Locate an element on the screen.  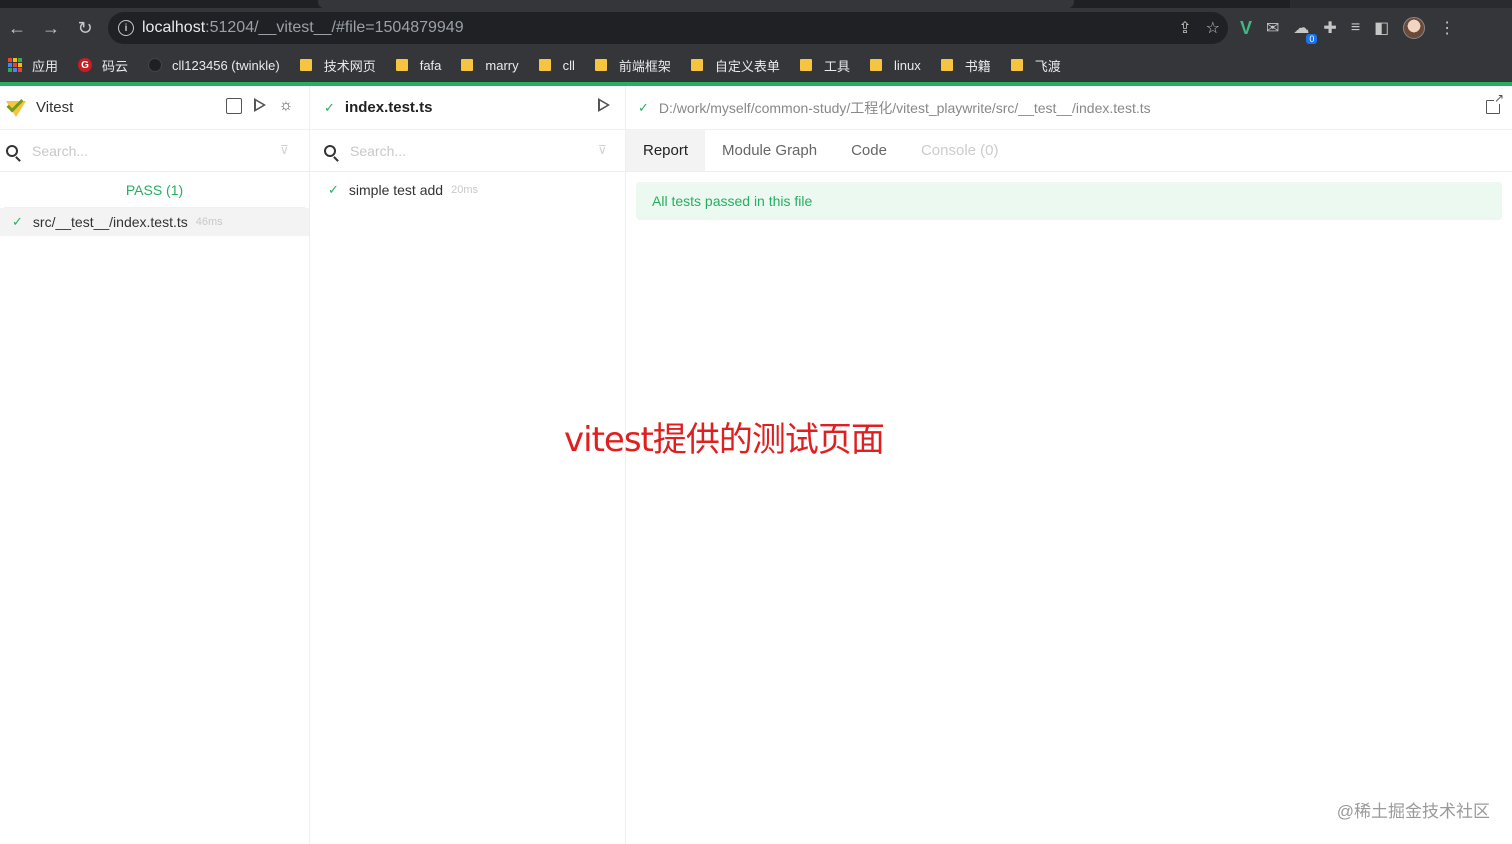
bookmark-label: fafa is located at coordinates (430, 65).